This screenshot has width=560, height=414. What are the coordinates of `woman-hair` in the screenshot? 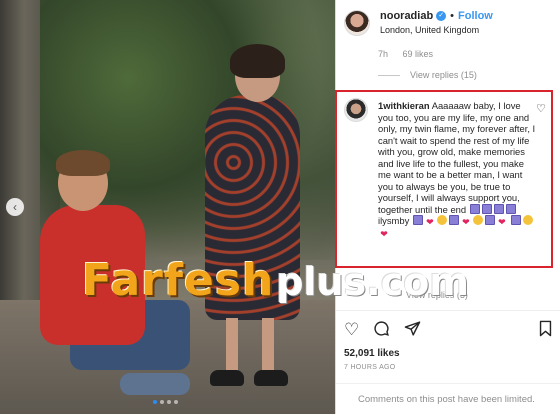 It's located at (257, 61).